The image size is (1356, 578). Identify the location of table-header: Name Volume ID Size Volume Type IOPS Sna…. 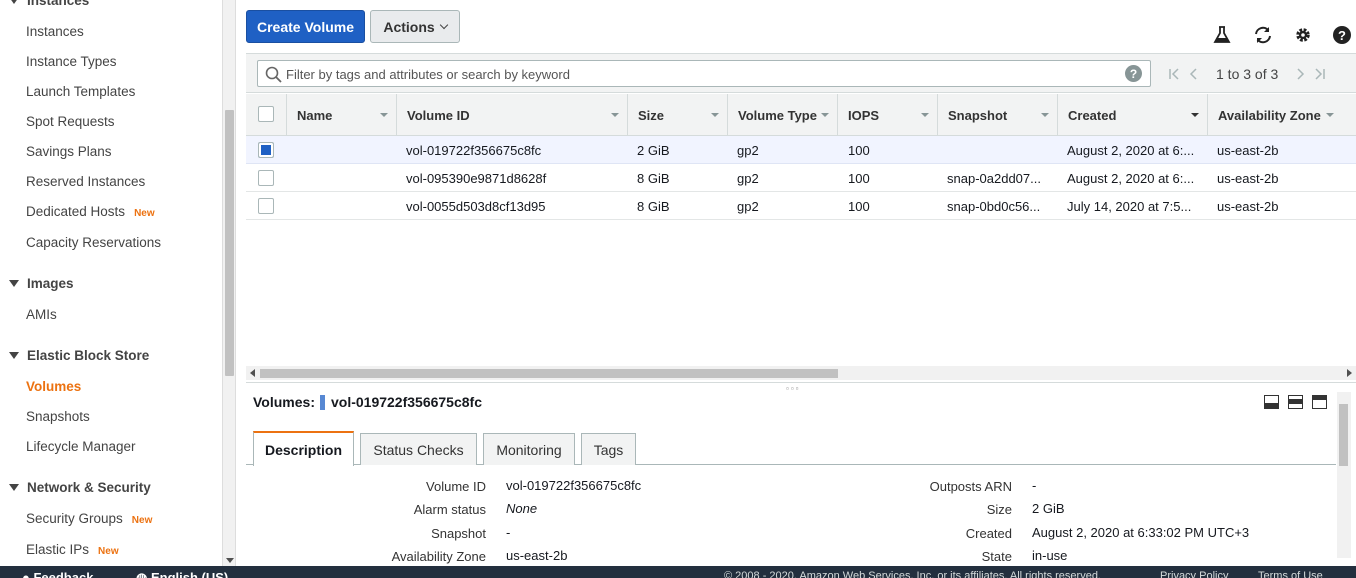
(801, 115).